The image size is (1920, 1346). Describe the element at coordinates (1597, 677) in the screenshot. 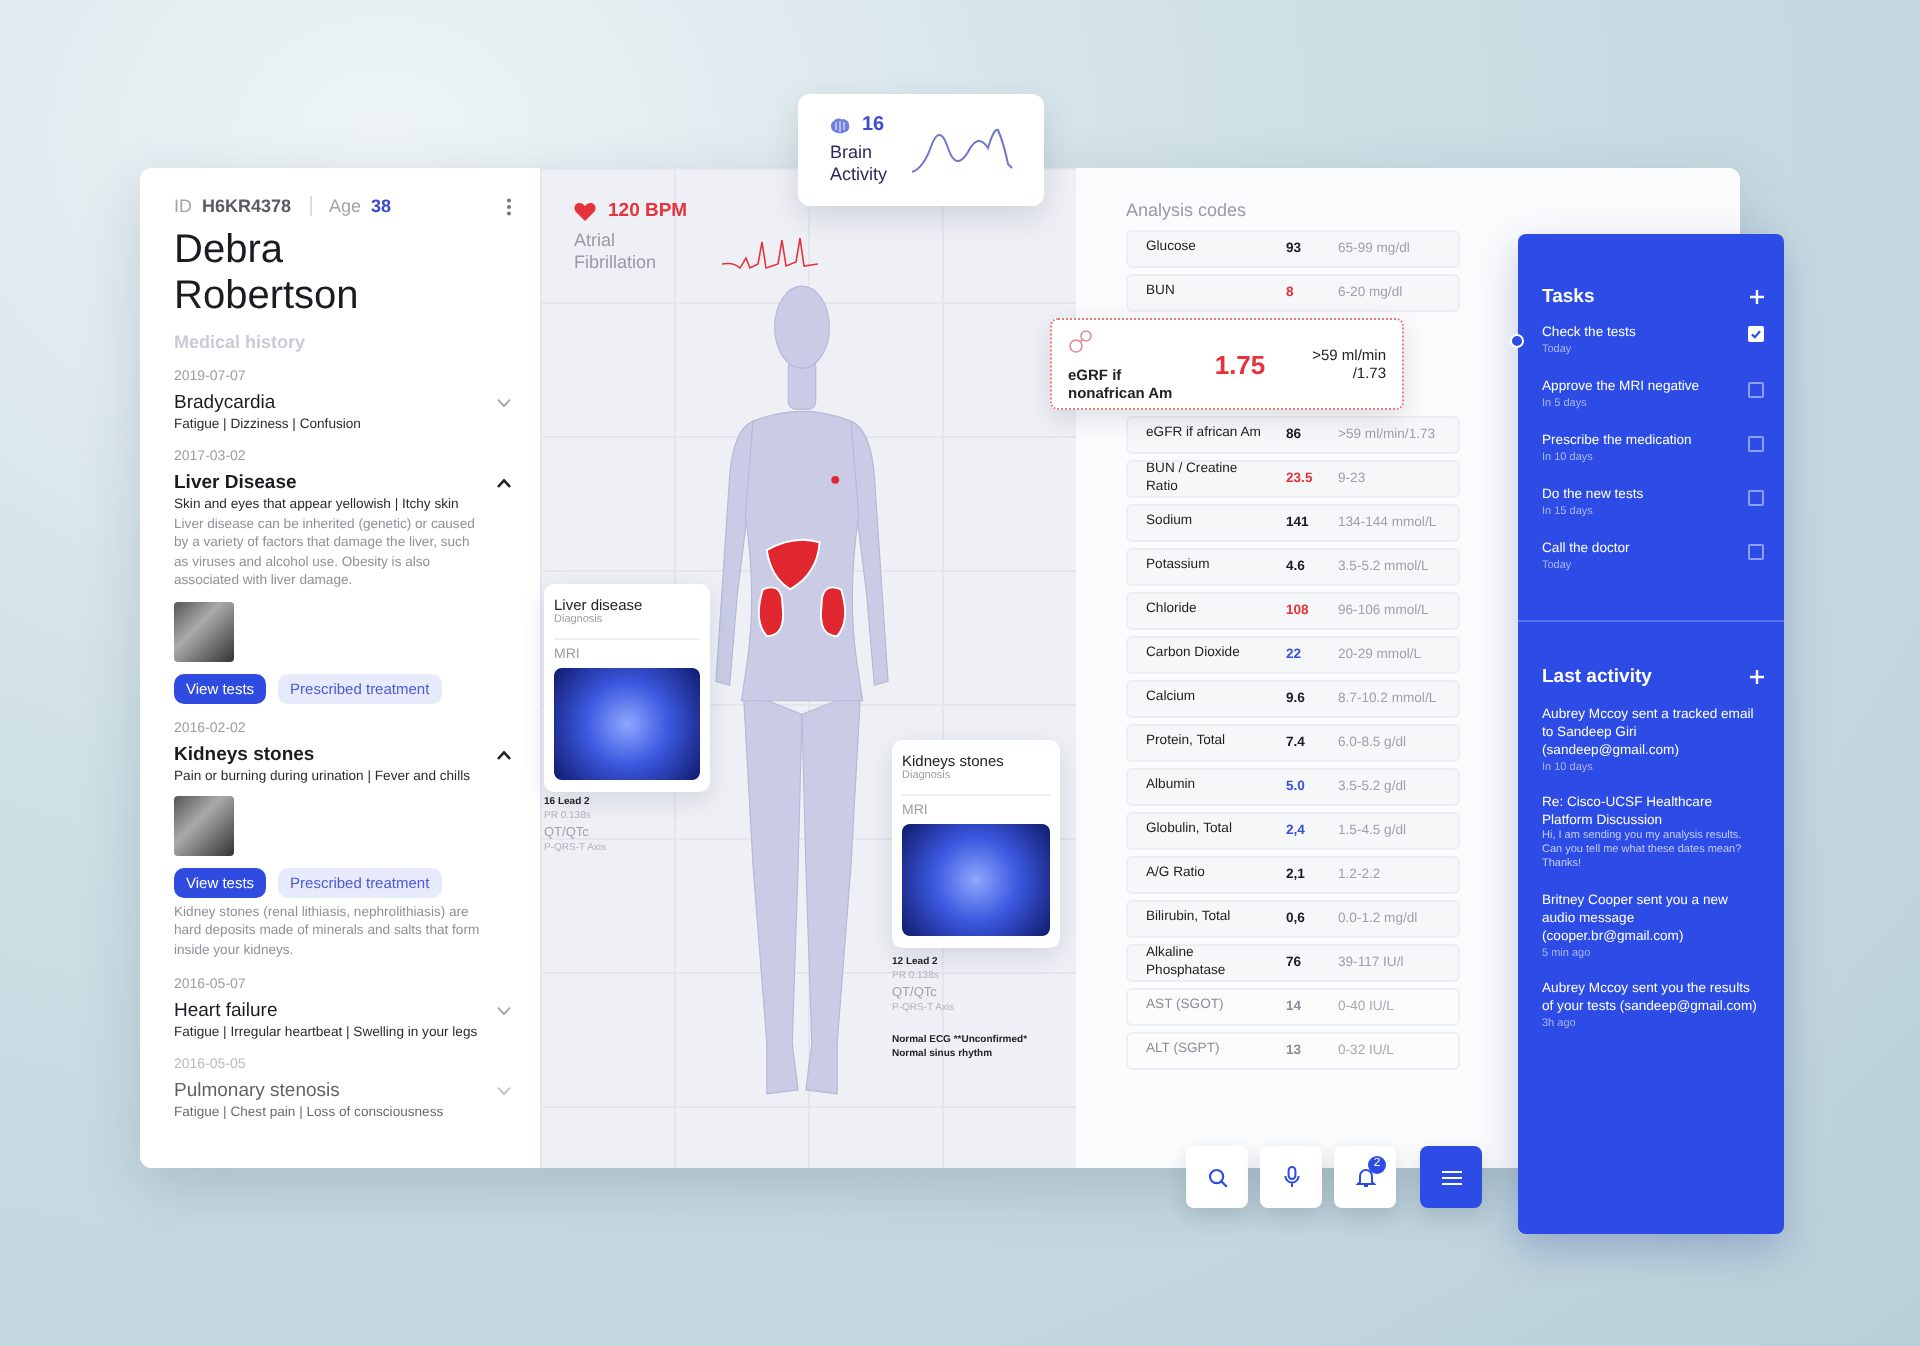

I see `section-title: Last activity` at that location.